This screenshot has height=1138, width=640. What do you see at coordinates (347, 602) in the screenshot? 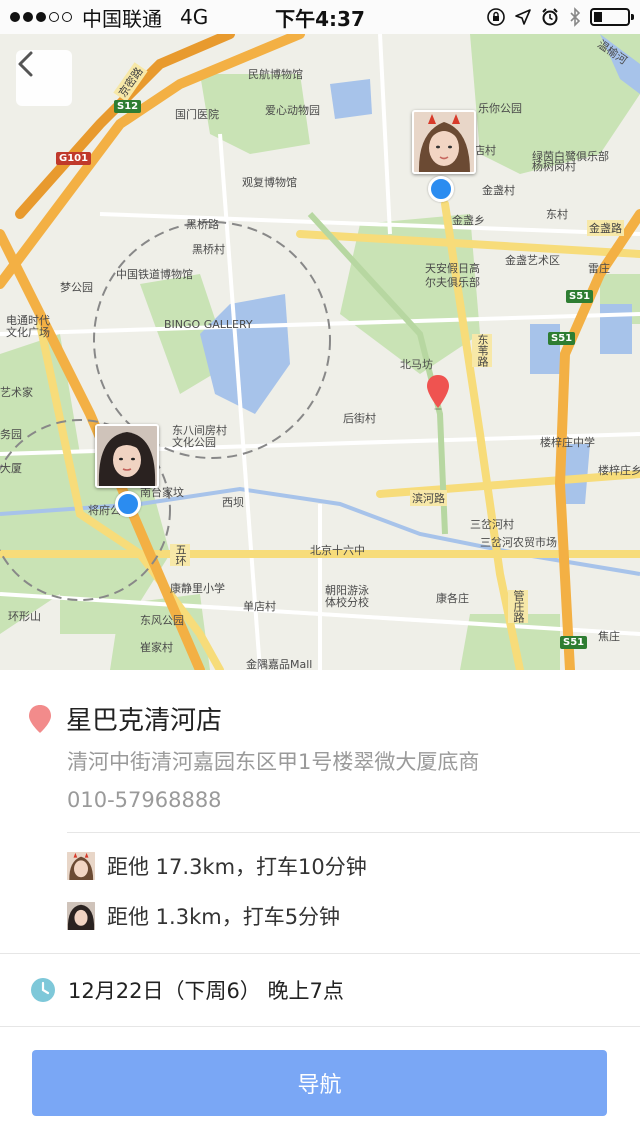
I see `map-label: 体校分校` at bounding box center [347, 602].